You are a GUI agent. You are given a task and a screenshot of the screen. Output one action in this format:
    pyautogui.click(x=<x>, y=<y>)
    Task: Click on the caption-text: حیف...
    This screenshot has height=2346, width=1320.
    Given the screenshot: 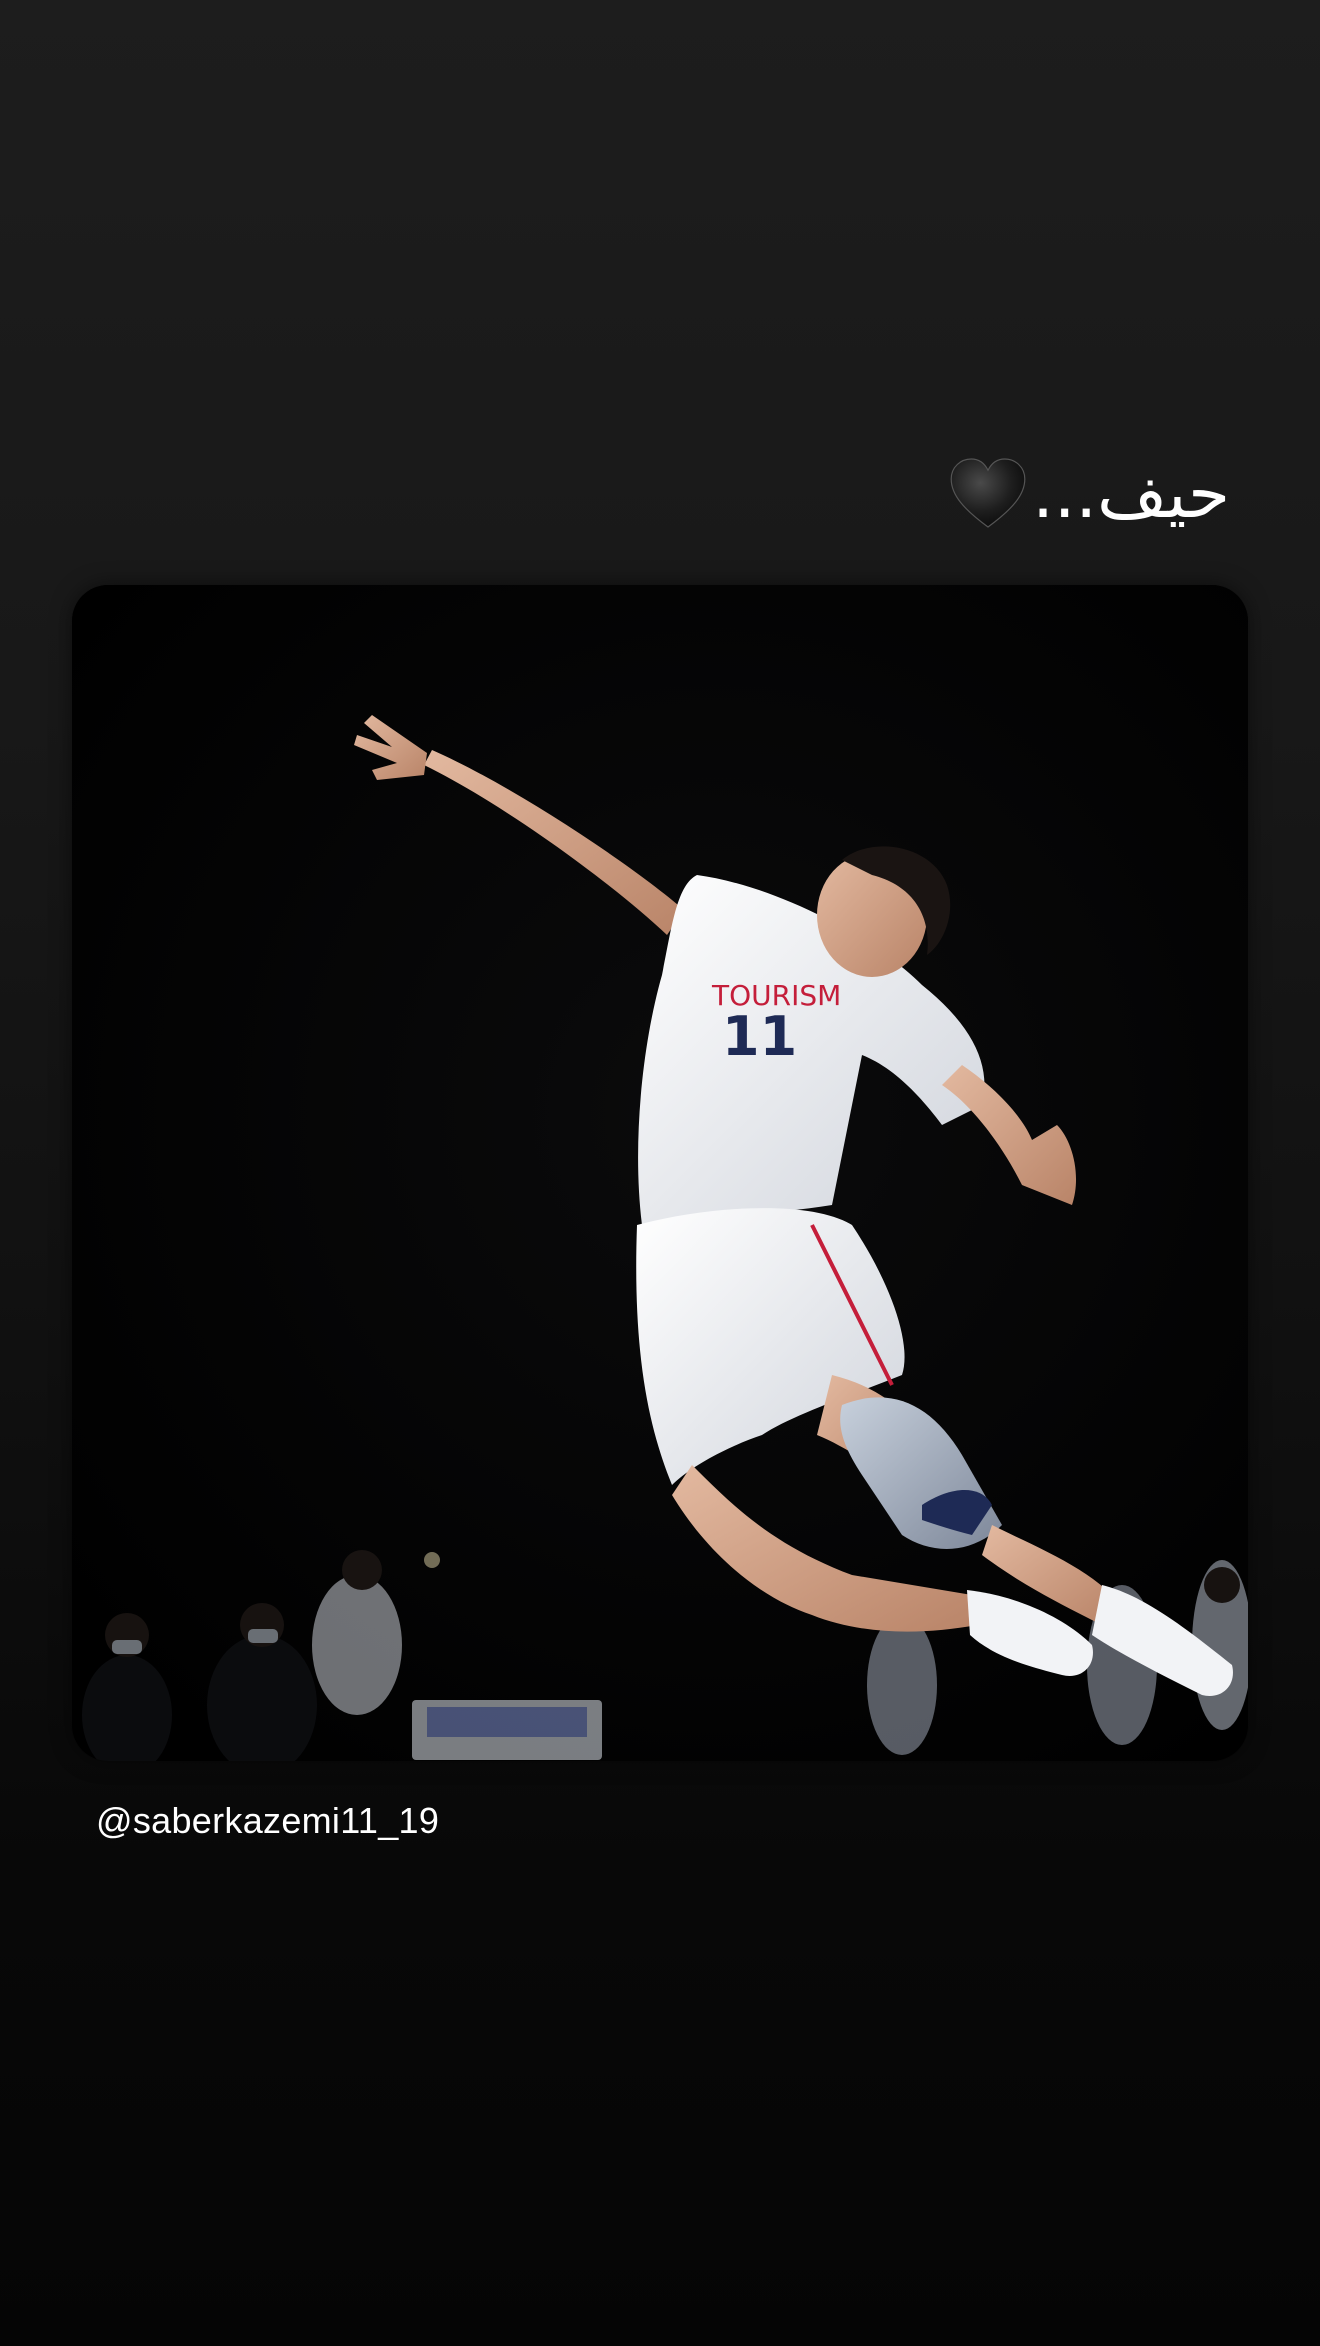 What is the action you would take?
    pyautogui.click(x=1131, y=494)
    